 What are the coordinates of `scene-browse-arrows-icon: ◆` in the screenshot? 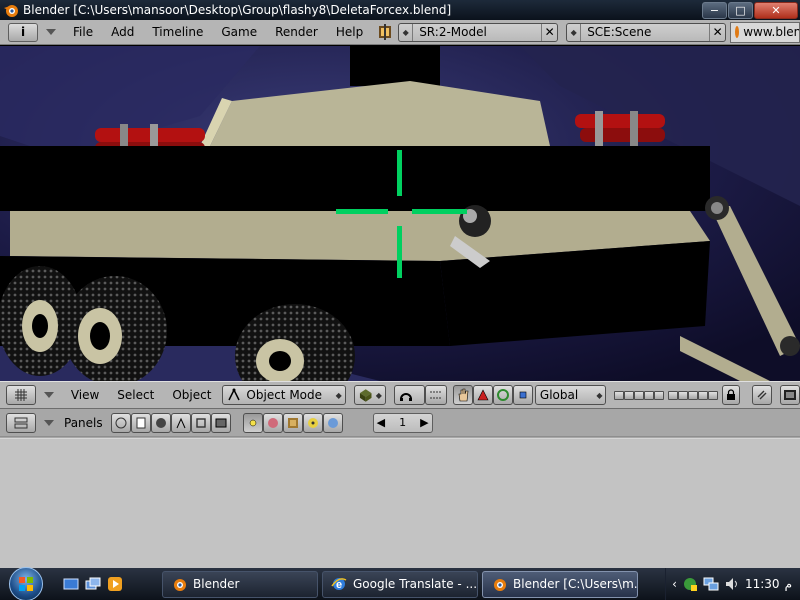 It's located at (574, 32).